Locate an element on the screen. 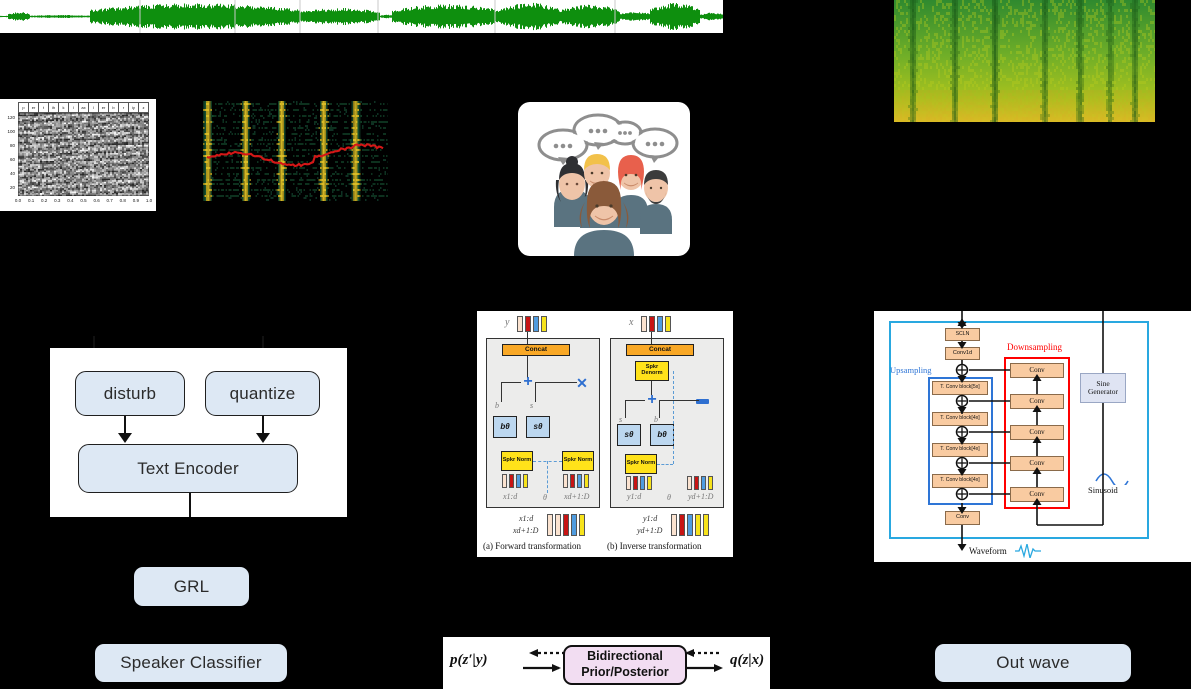 Image resolution: width=1191 pixels, height=689 pixels. encoder-output-line is located at coordinates (190, 505).